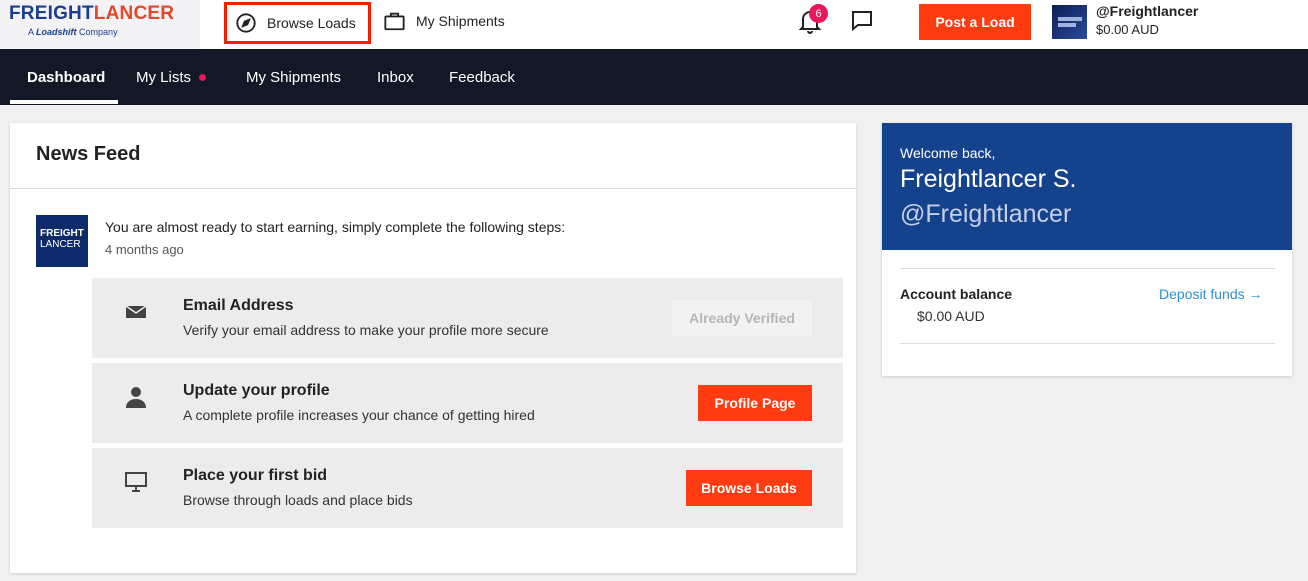 This screenshot has width=1308, height=581. I want to click on step-title: Email Address, so click(238, 305).